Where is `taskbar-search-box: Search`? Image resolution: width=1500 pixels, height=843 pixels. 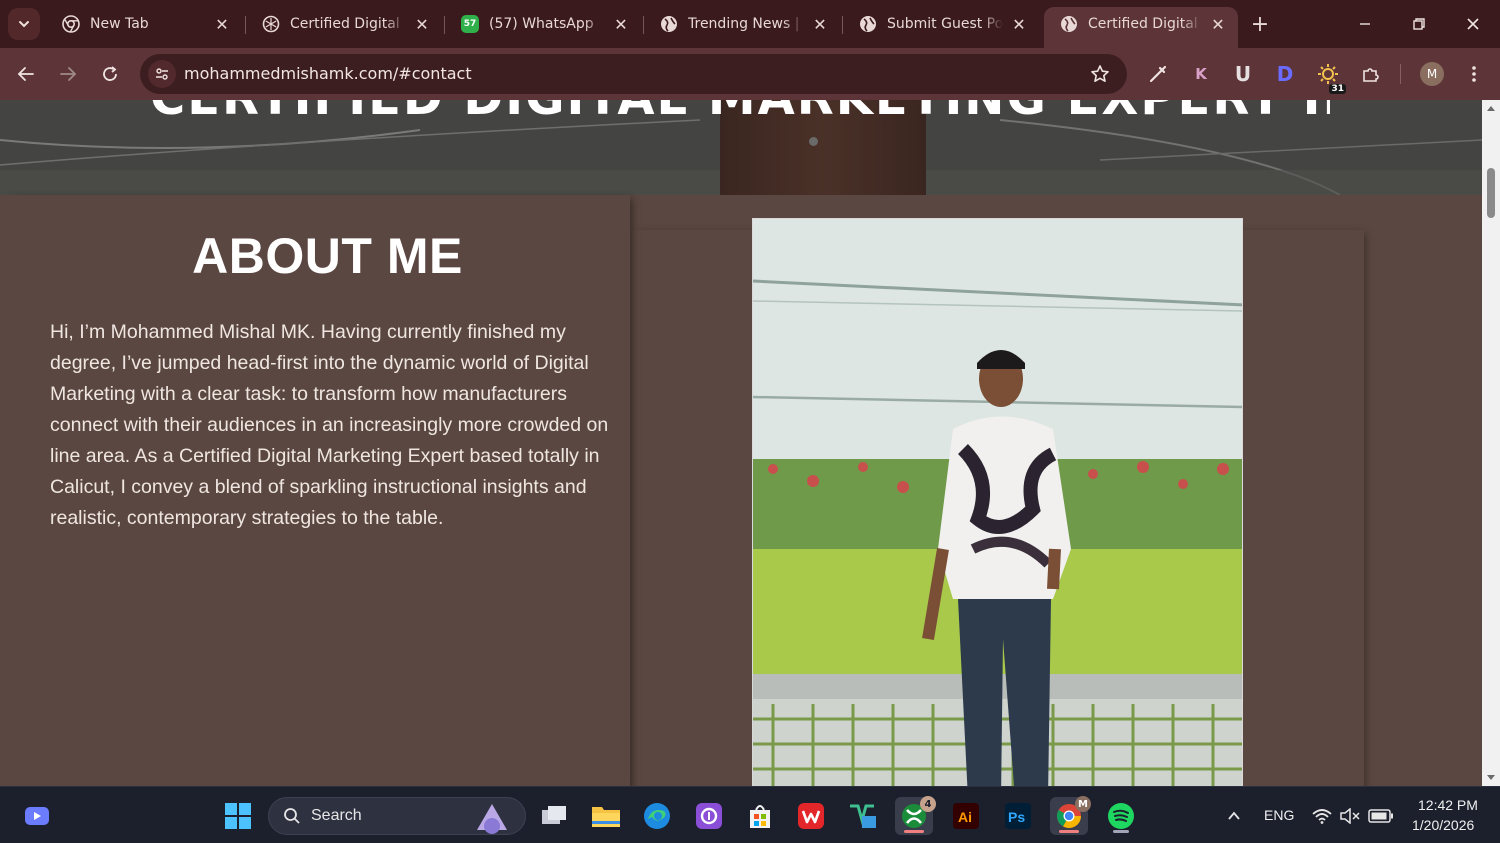 taskbar-search-box: Search is located at coordinates (397, 816).